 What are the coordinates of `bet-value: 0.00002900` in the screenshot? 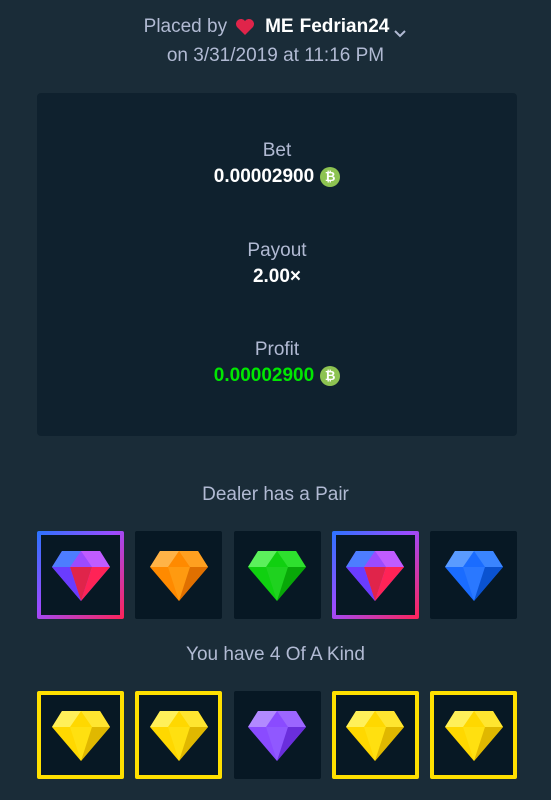 It's located at (264, 176).